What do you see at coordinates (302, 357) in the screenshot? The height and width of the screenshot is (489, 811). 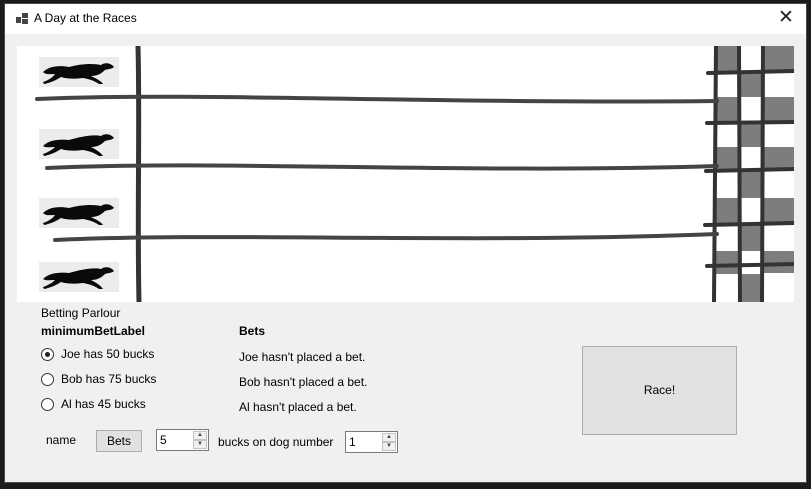 I see `bet-status-joe: Joe hasn't placed a bet.` at bounding box center [302, 357].